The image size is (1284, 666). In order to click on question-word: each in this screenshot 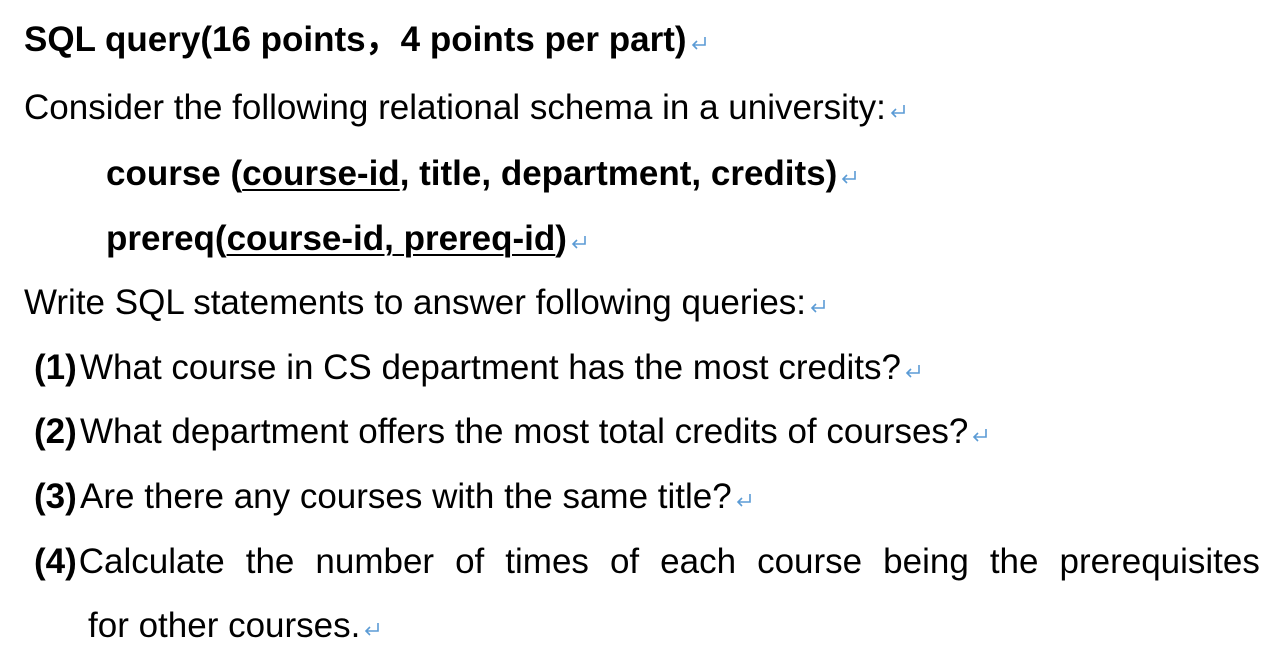, I will do `click(698, 561)`.